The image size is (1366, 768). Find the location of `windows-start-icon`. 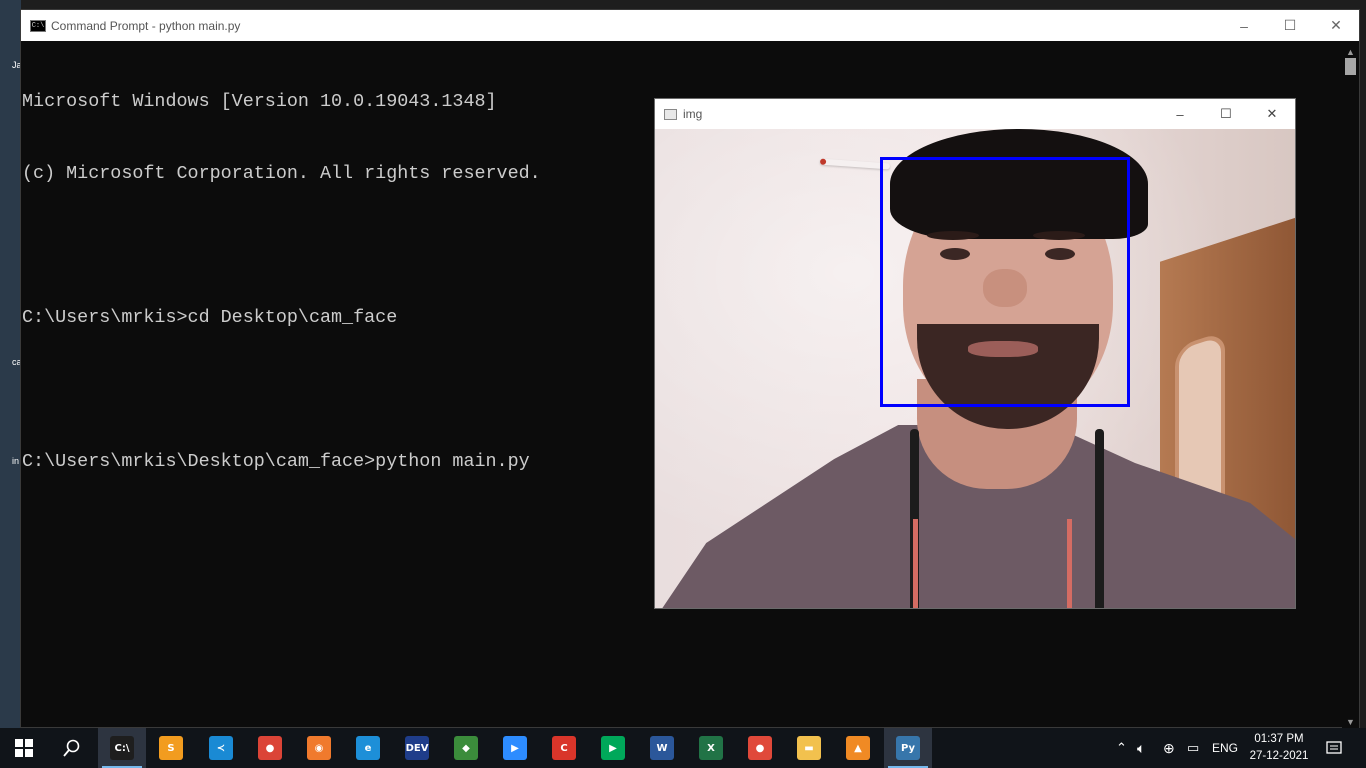

windows-start-icon is located at coordinates (24, 748).